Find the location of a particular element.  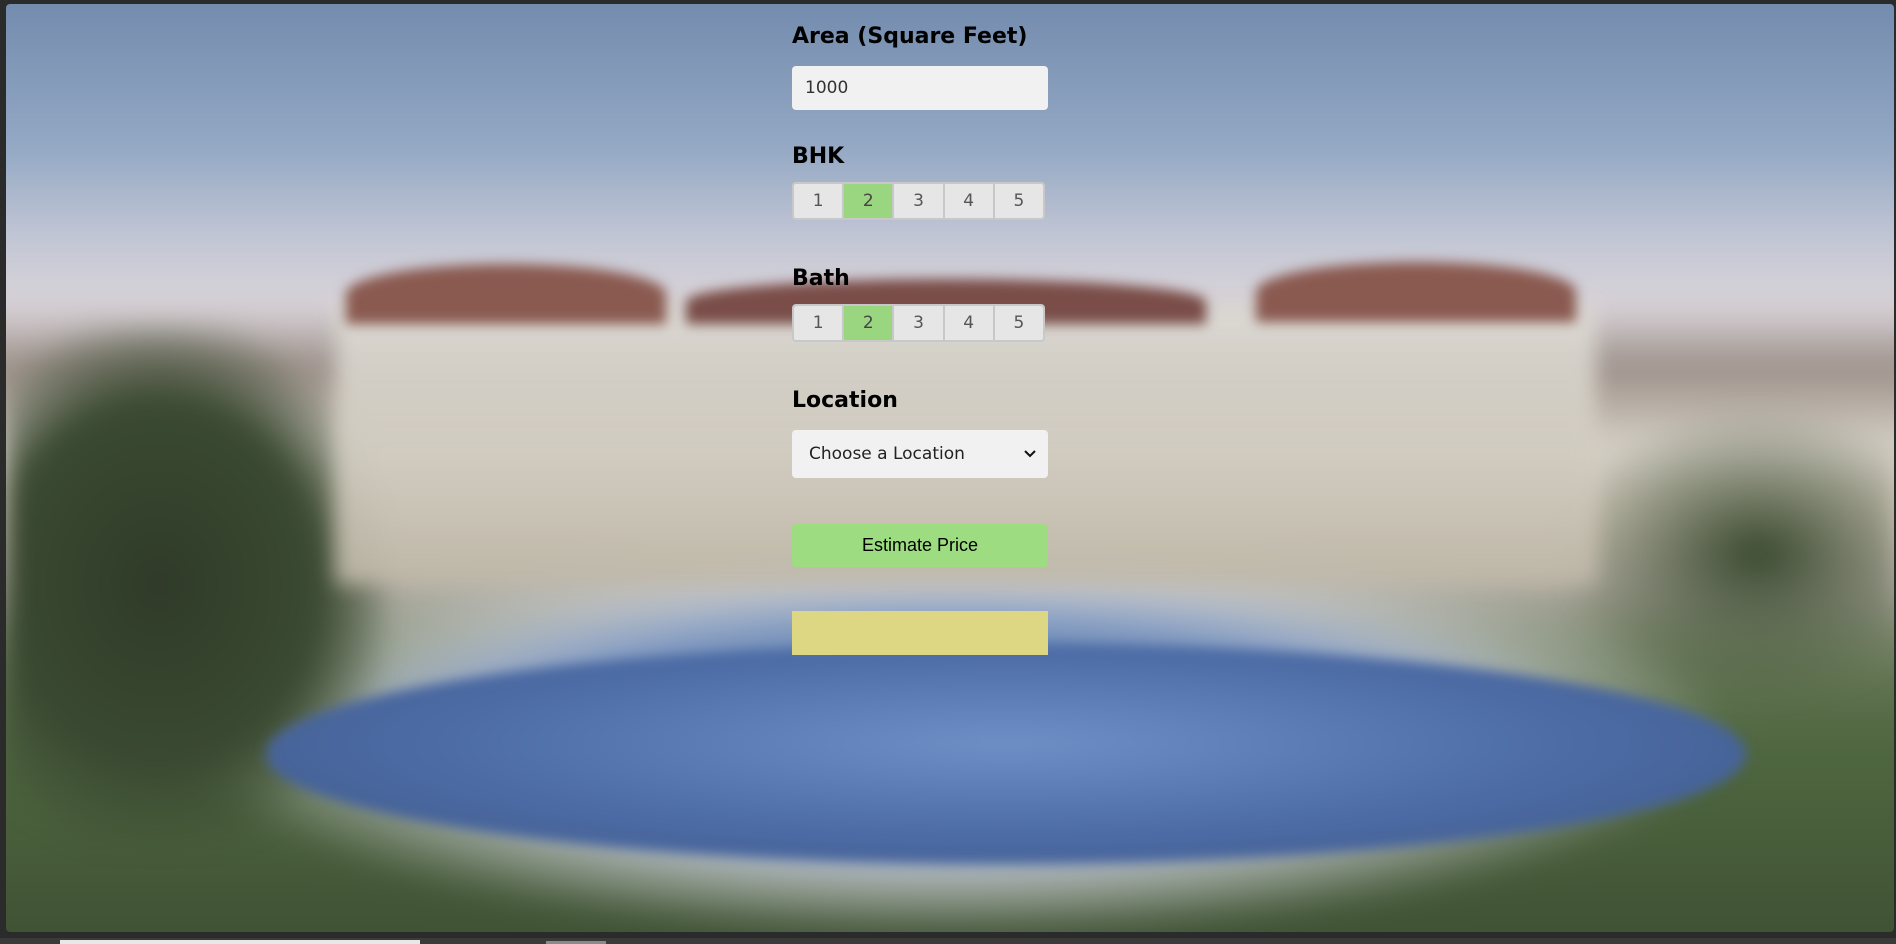

chevron-down-icon is located at coordinates (1030, 454).